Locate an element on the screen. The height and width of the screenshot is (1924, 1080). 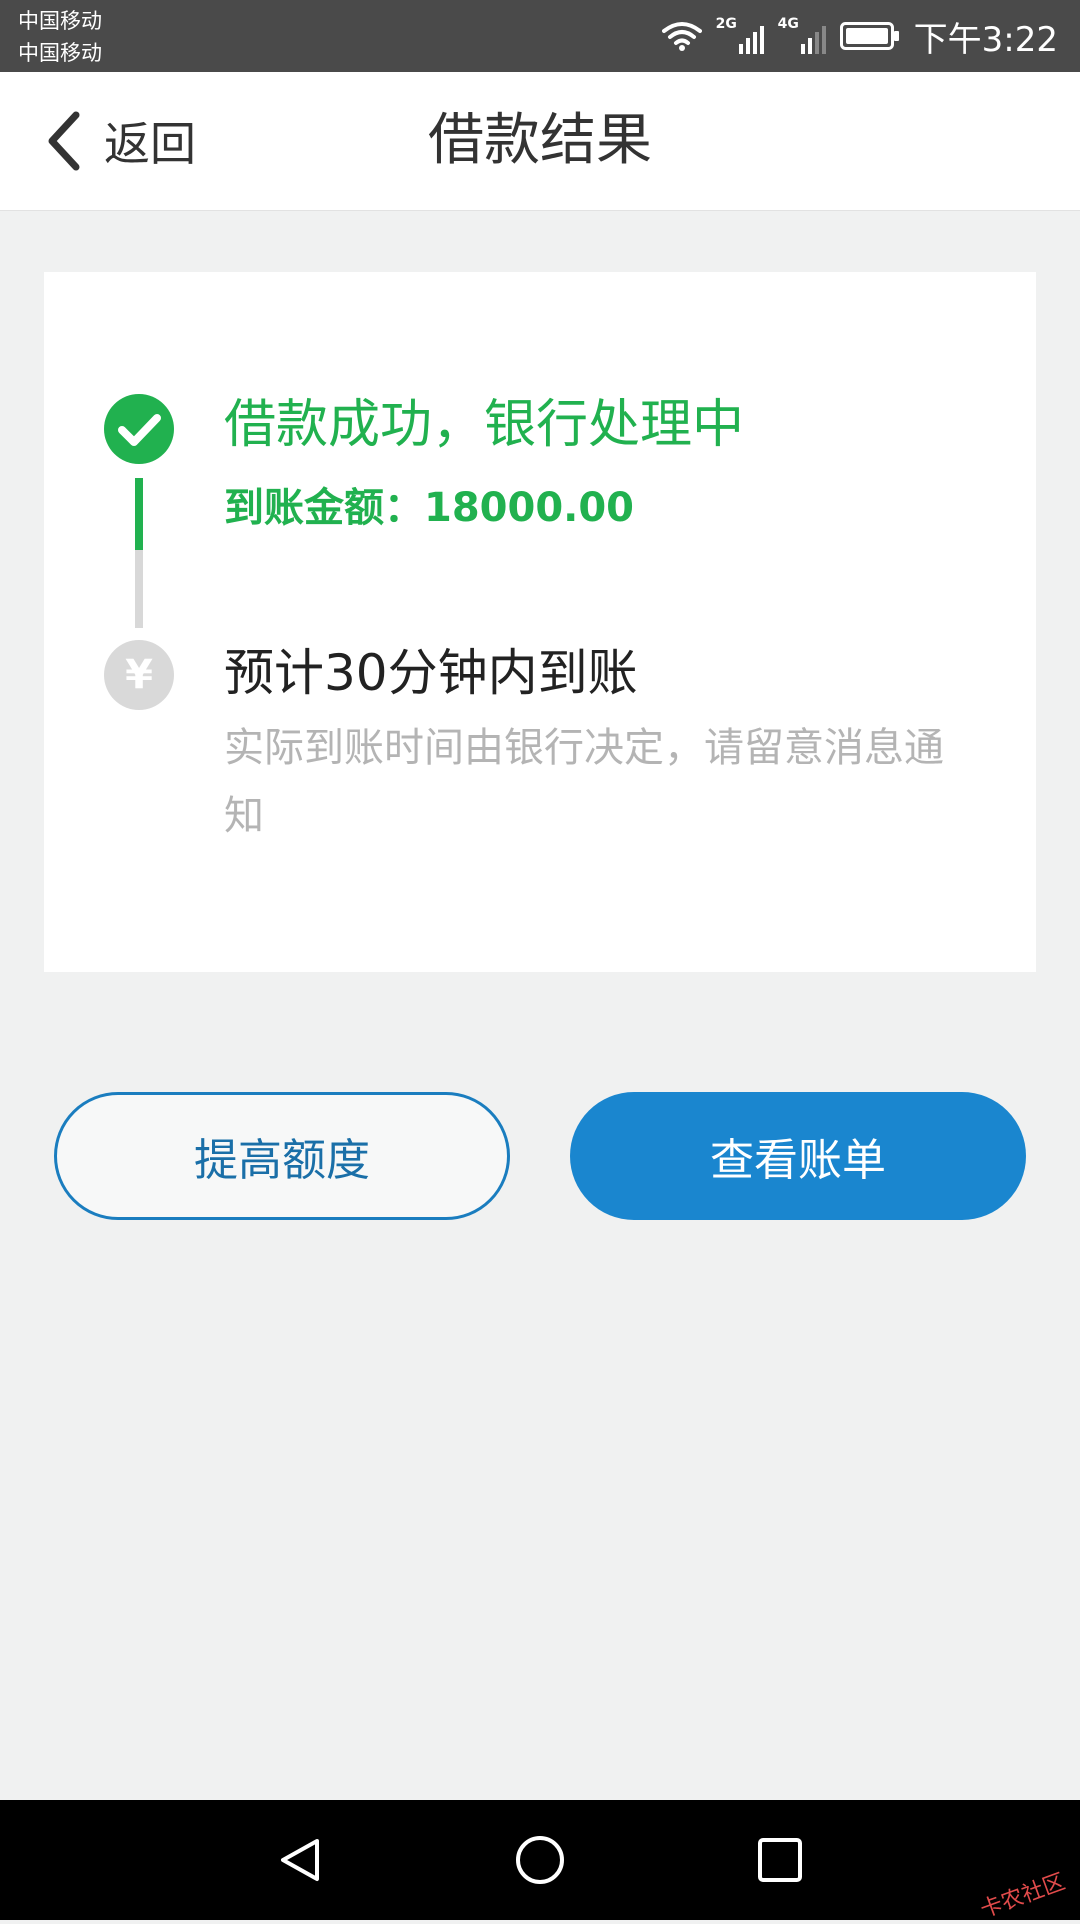
battery-icon is located at coordinates (869, 36).